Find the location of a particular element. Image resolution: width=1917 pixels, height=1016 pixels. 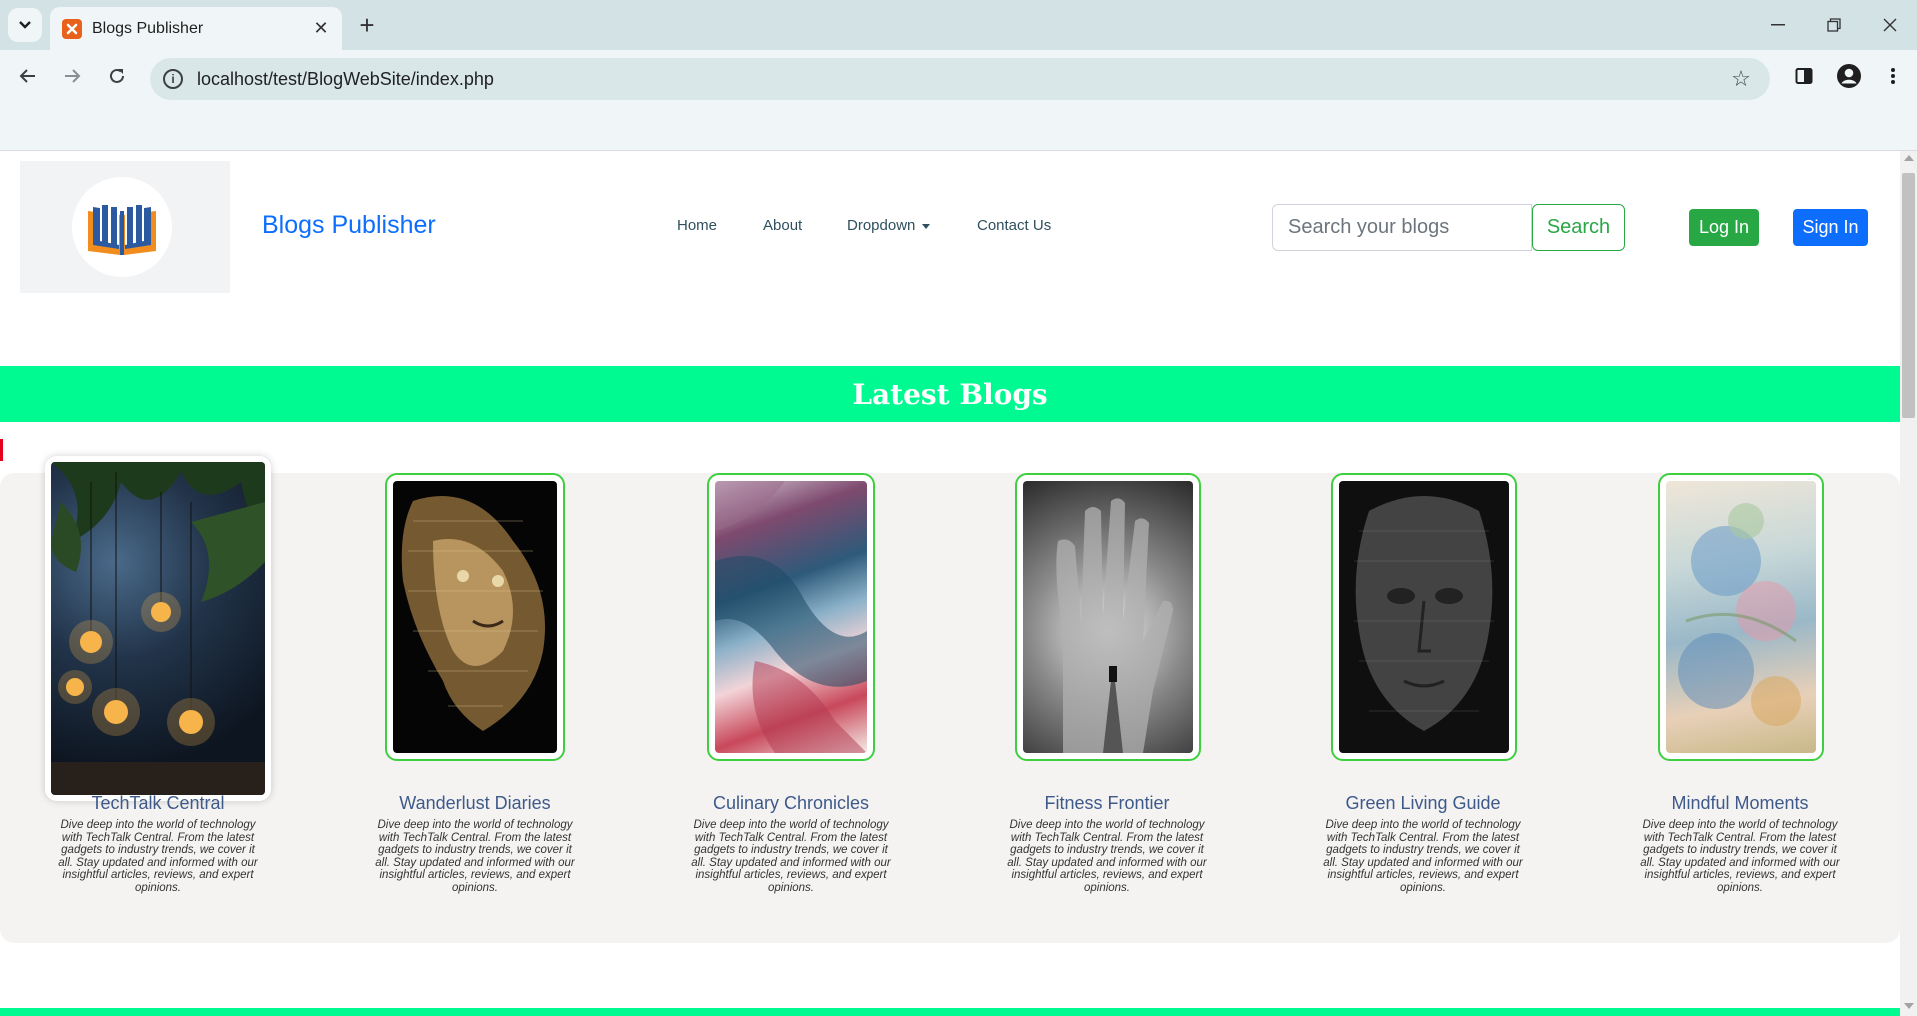

search-input: Search your blogs is located at coordinates (1402, 227).